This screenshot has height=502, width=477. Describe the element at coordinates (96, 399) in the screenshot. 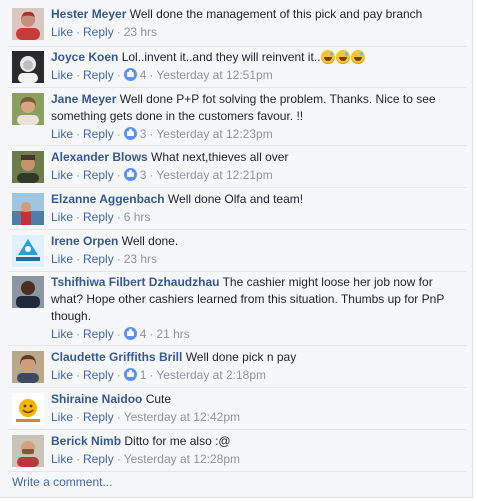

I see `comment-author: Shiraine Naidoo` at that location.